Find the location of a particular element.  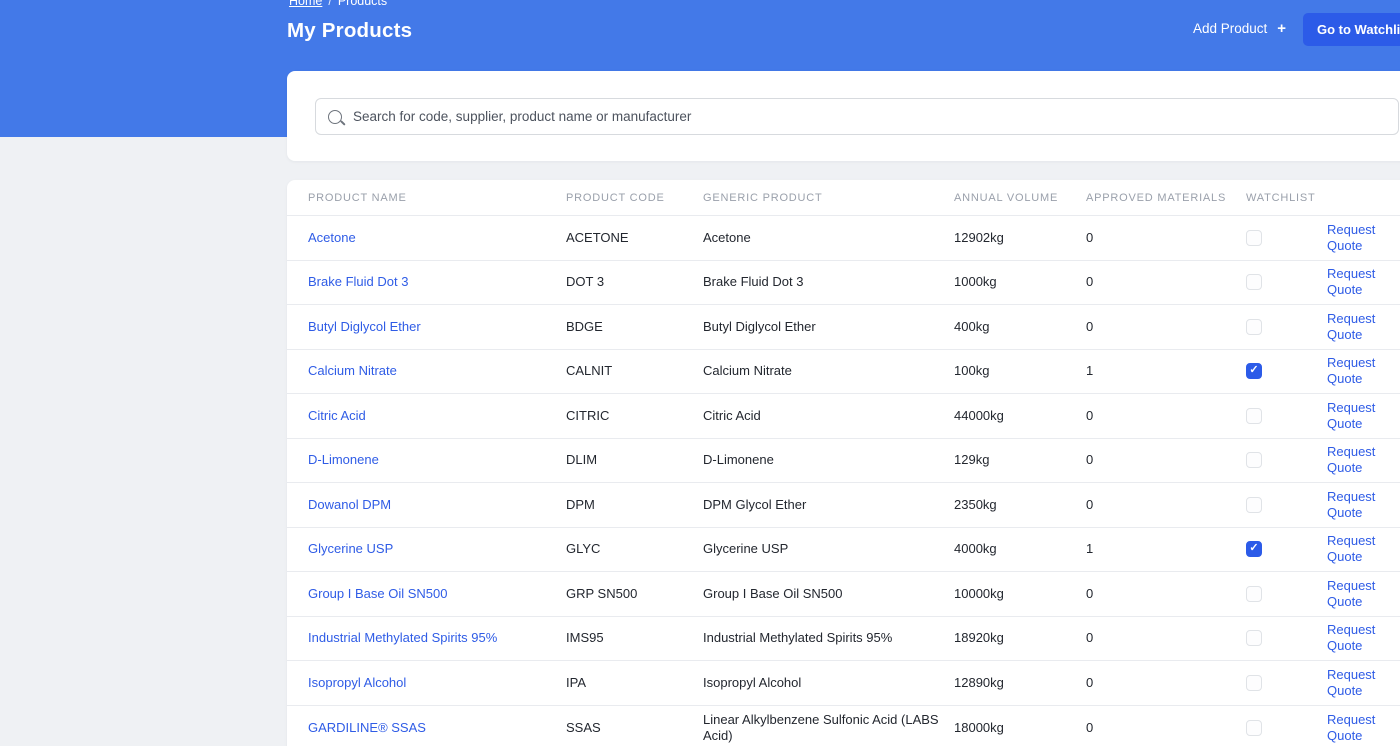

column-header-product-code: Product Code is located at coordinates (615, 197).